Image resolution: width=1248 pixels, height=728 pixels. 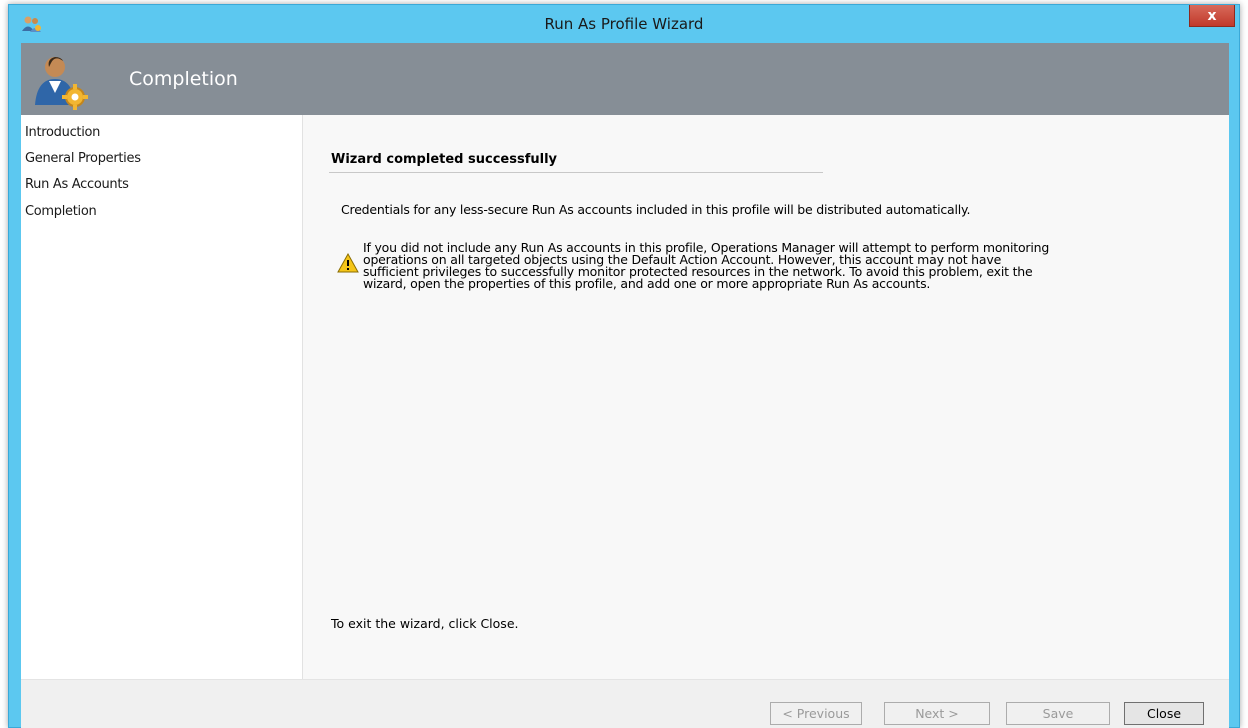 I want to click on close-button: Close, so click(x=1164, y=713).